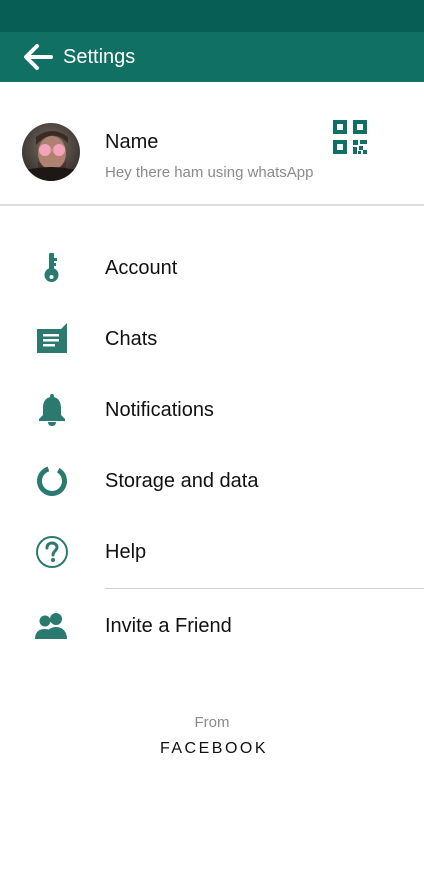 Image resolution: width=424 pixels, height=877 pixels. I want to click on menu-item-account: Account, so click(212, 268).